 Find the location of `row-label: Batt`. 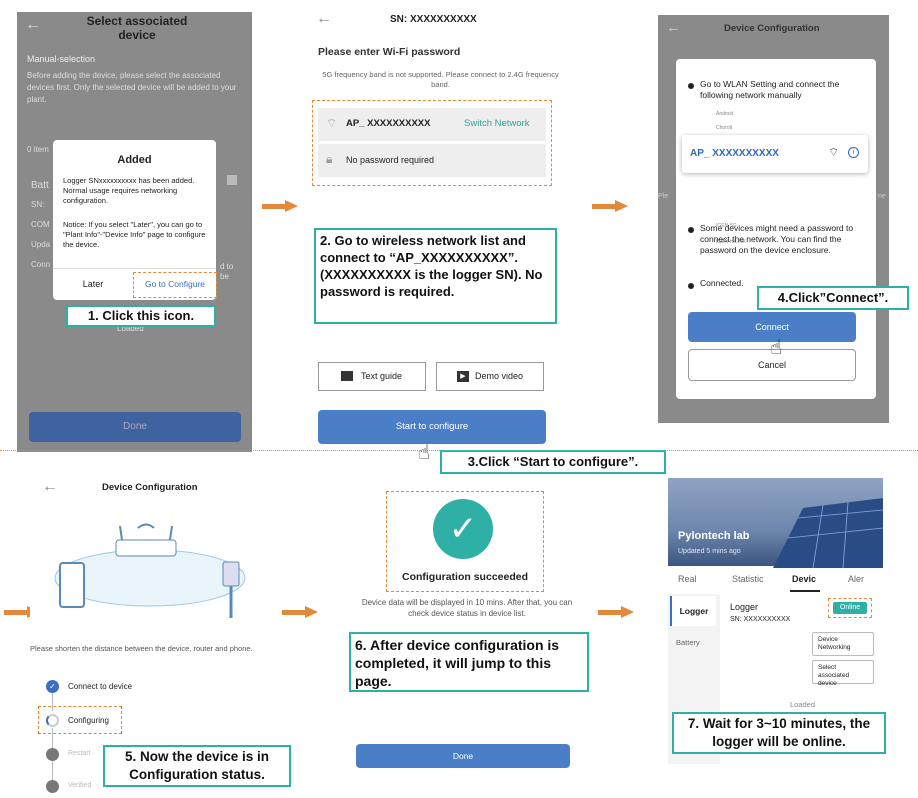

row-label: Batt is located at coordinates (40, 185).